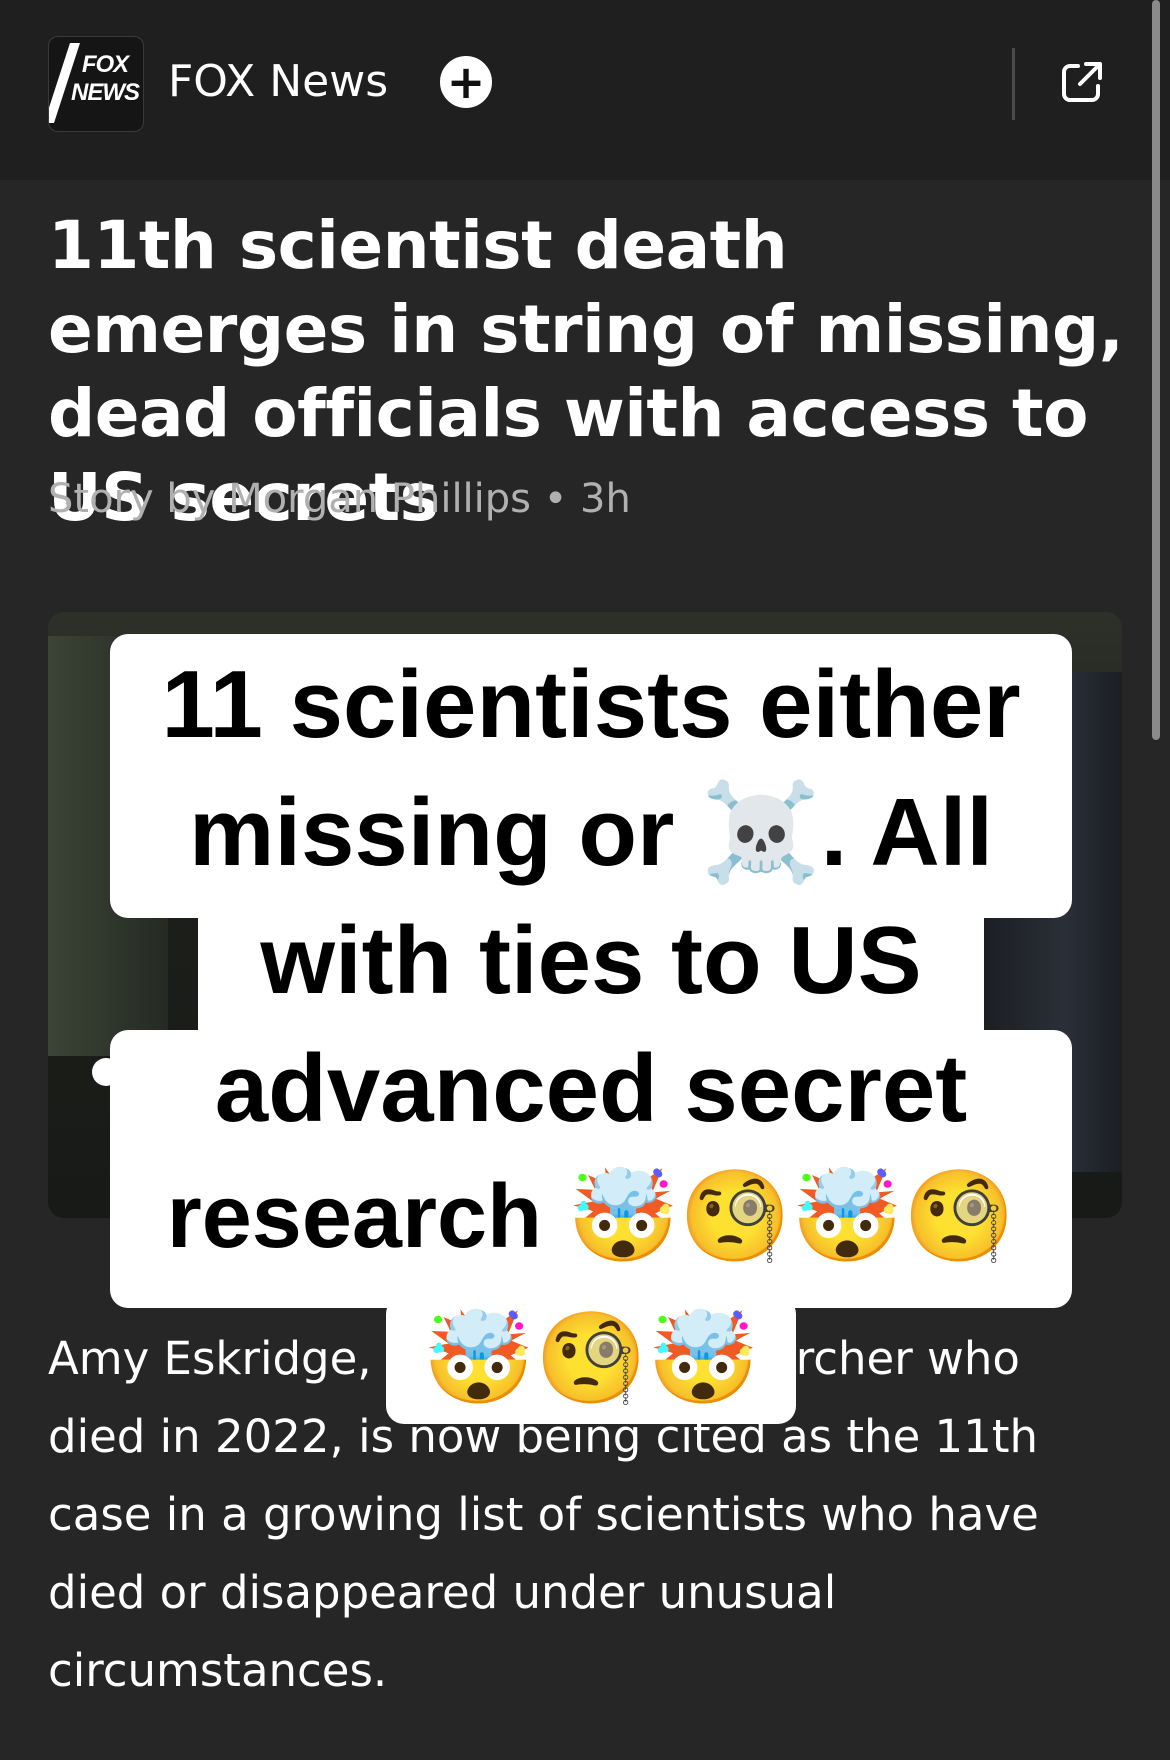 The image size is (1170, 1760). Describe the element at coordinates (231, 1358) in the screenshot. I see `body-text-start: Amy Eskridge, a` at that location.